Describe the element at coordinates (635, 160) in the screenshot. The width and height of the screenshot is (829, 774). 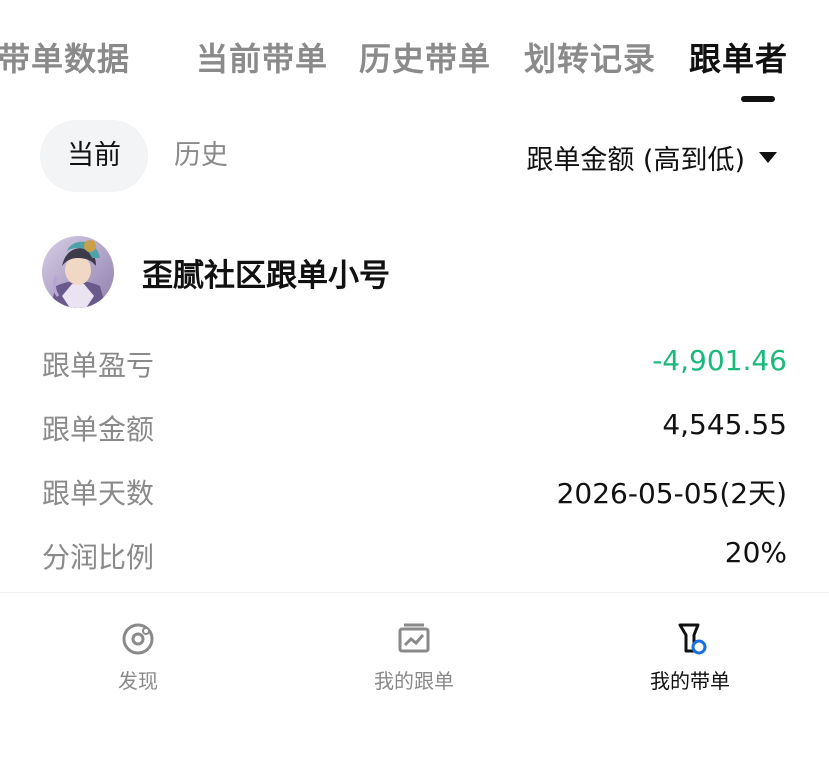
I see `sort-label: 跟单金额 (高到低)` at that location.